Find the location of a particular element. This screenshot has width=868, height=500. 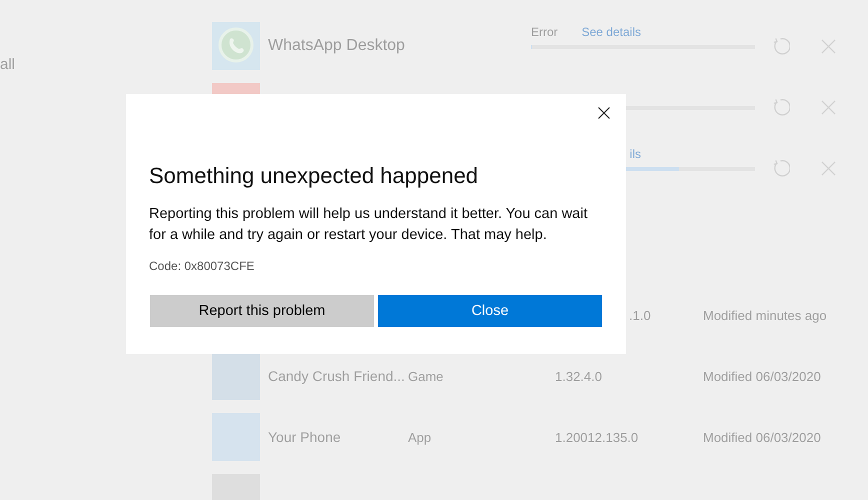

chat-bubble-icon is located at coordinates (236, 46).